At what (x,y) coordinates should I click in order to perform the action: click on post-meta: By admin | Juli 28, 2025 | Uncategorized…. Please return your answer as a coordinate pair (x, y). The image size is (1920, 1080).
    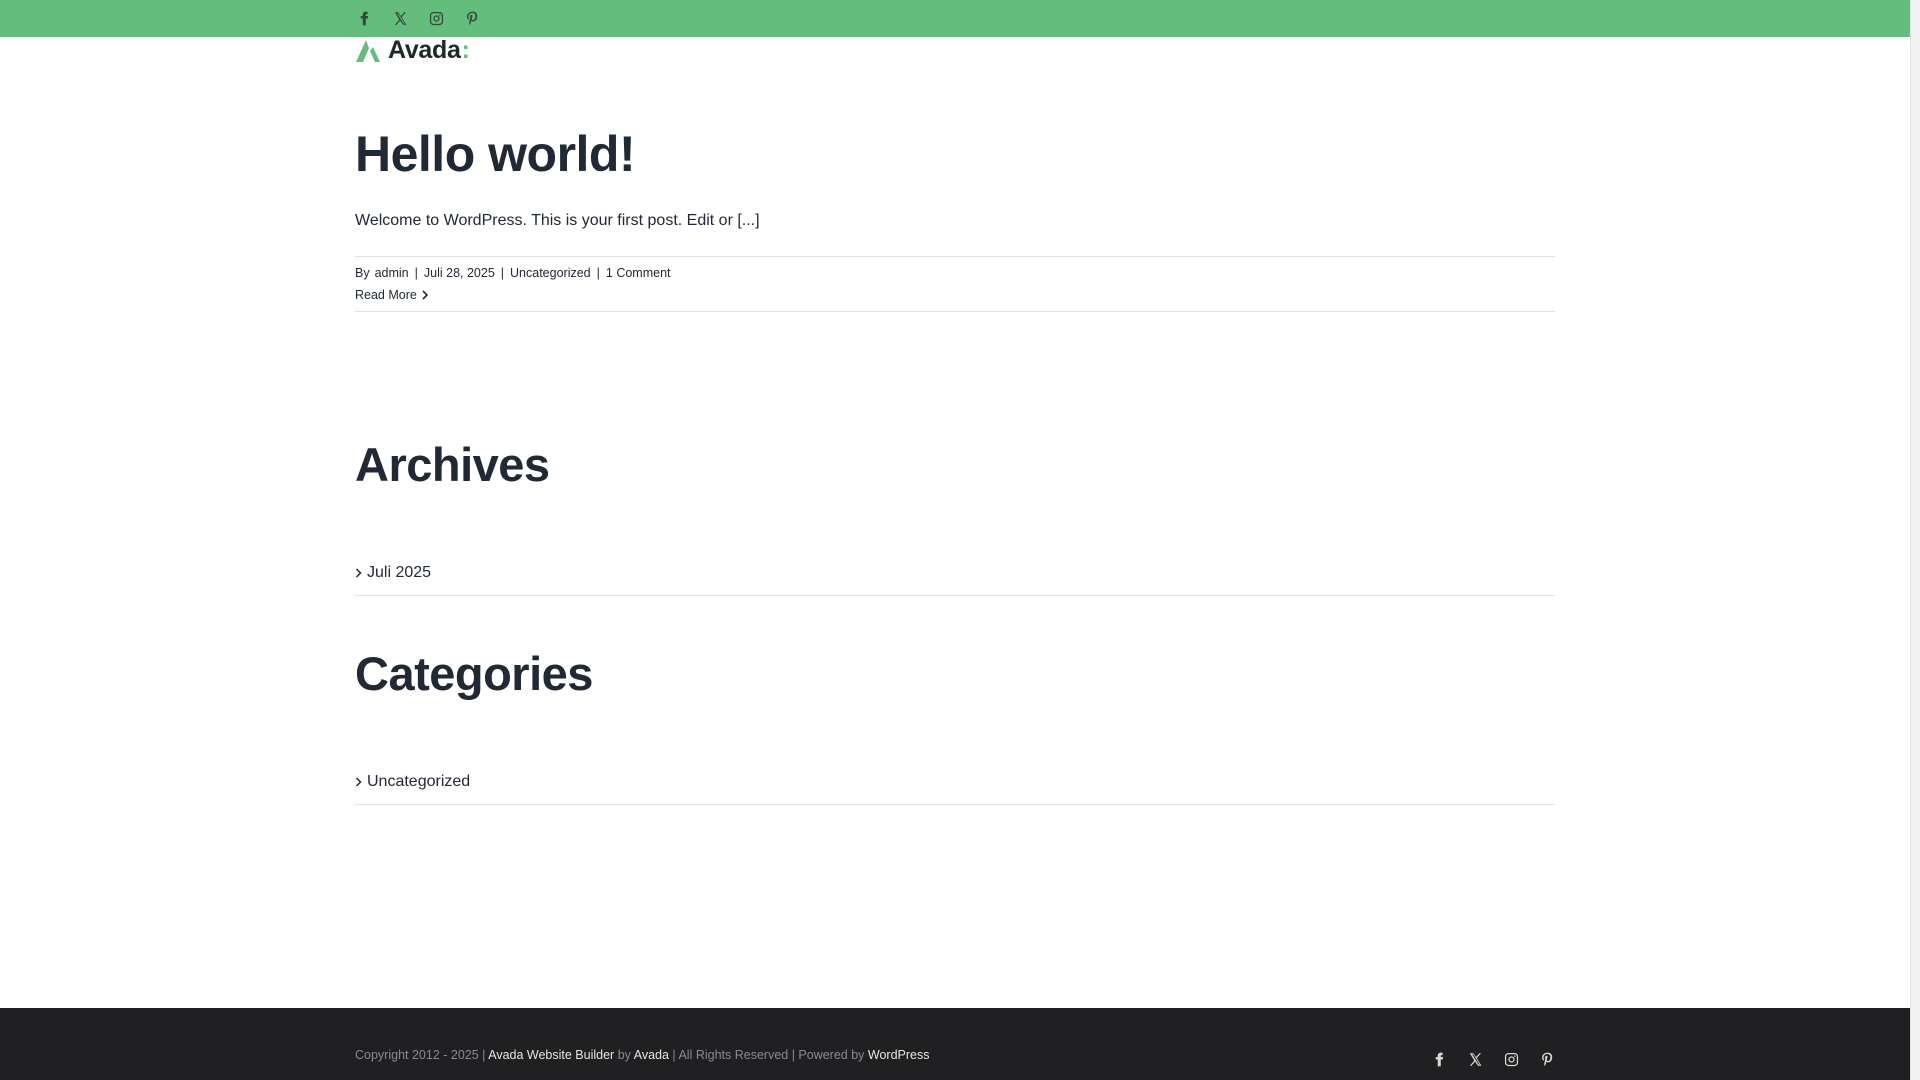
    Looking at the image, I should click on (513, 273).